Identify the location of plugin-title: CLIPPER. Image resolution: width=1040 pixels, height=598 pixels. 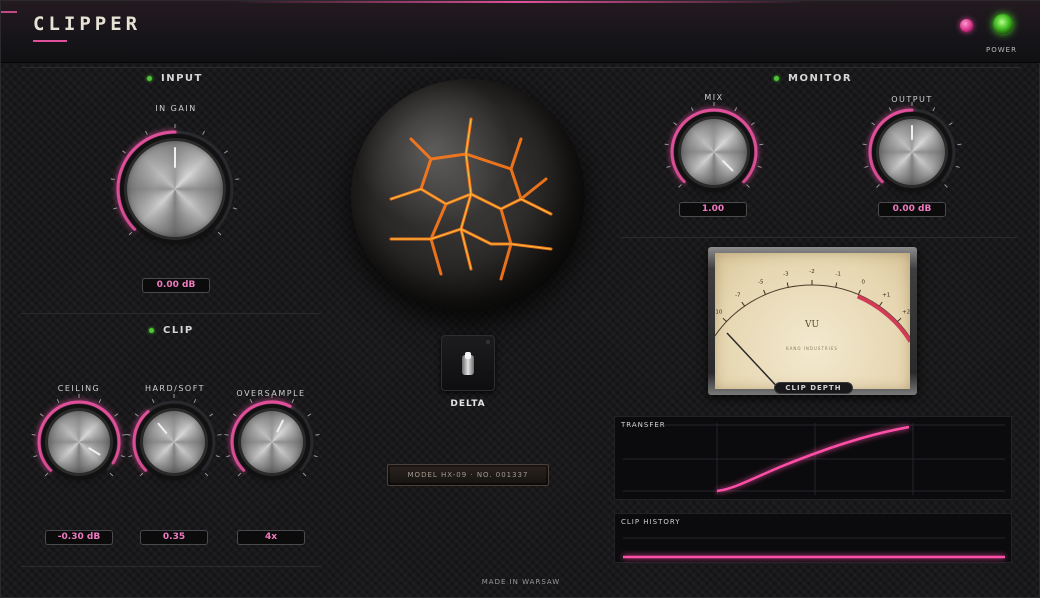
(87, 24).